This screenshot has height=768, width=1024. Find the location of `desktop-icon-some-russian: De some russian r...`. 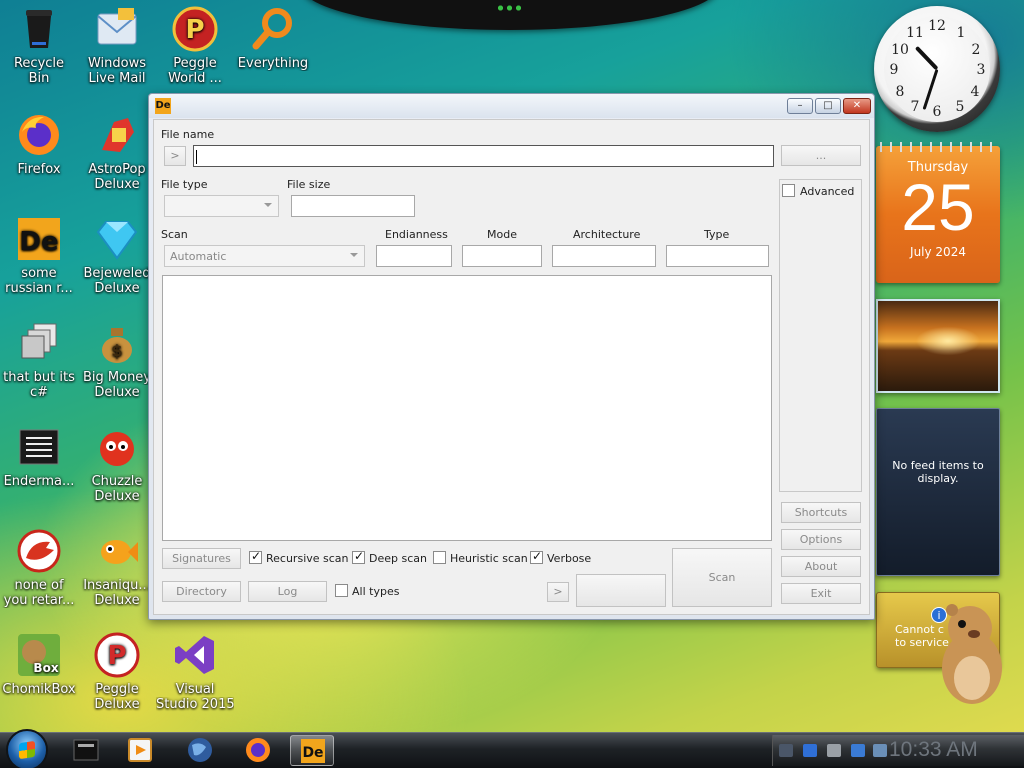

desktop-icon-some-russian: De some russian r... is located at coordinates (39, 256).